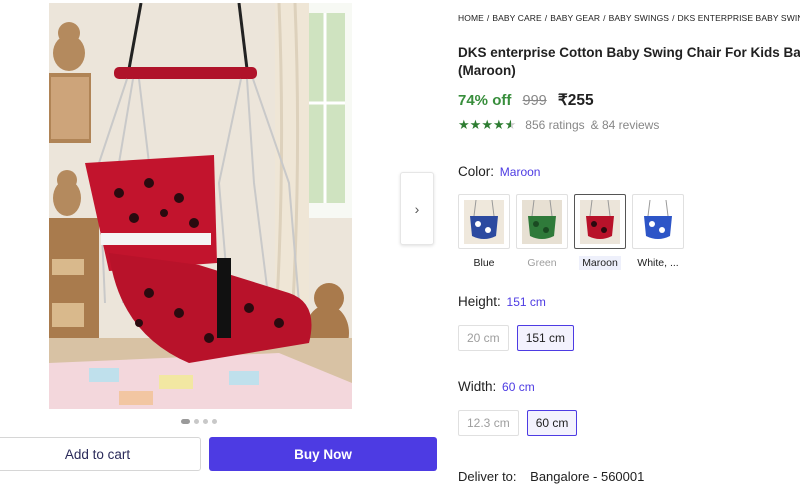 The width and height of the screenshot is (800, 489). What do you see at coordinates (323, 454) in the screenshot?
I see `buy-now-button: Buy Now` at bounding box center [323, 454].